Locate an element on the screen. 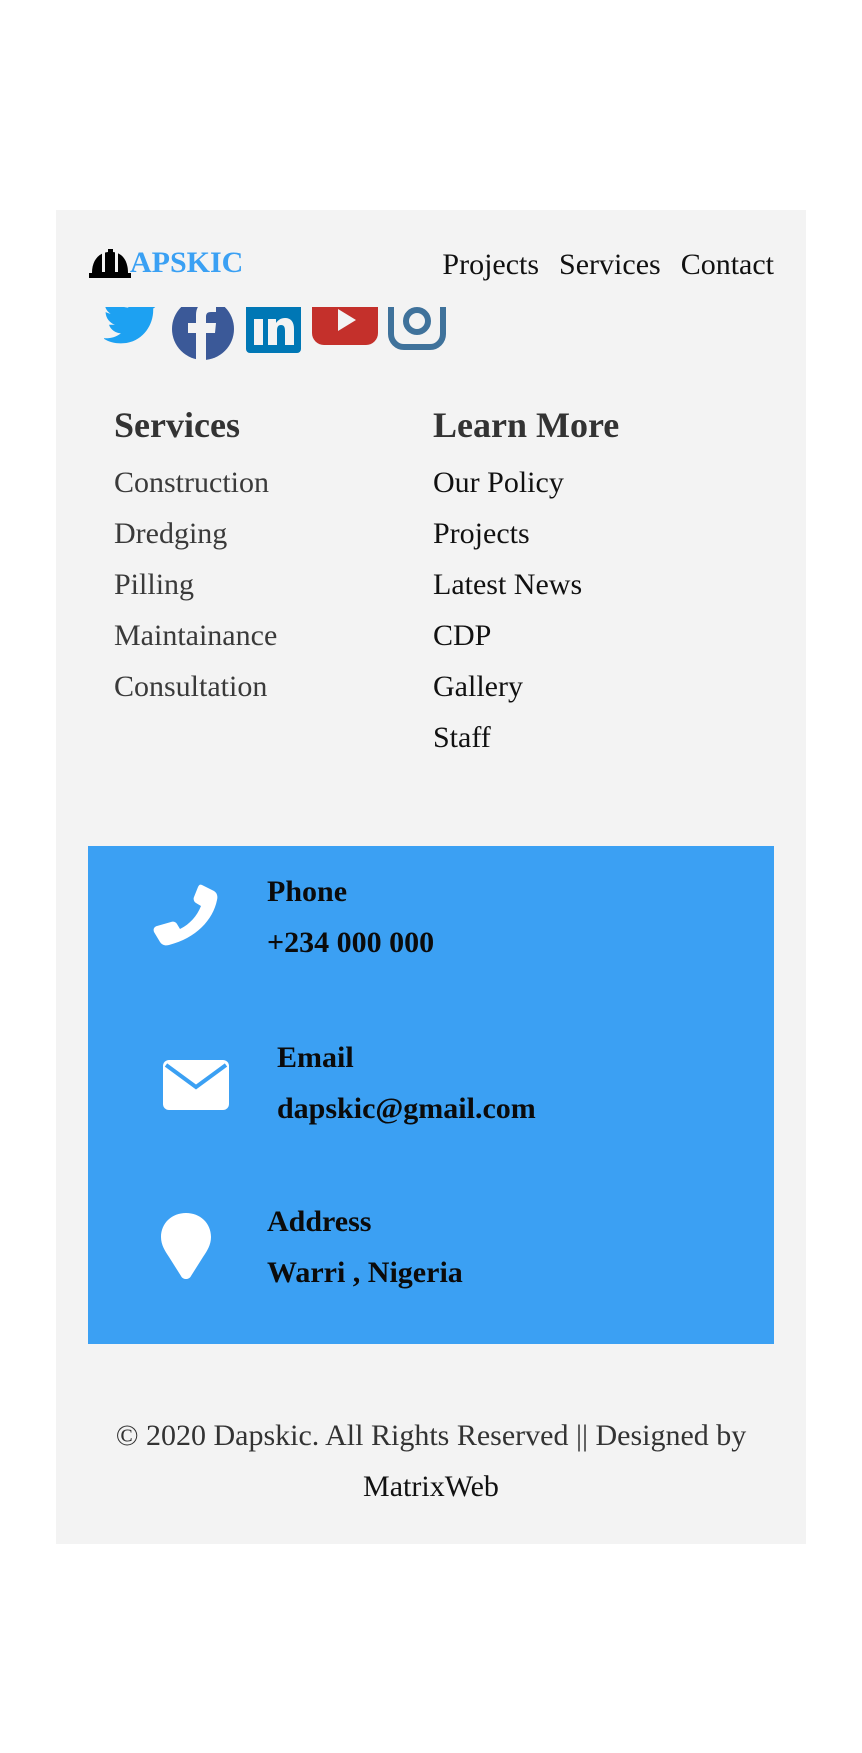 This screenshot has height=1753, width=862. link-maintainance: Maintainance is located at coordinates (195, 635).